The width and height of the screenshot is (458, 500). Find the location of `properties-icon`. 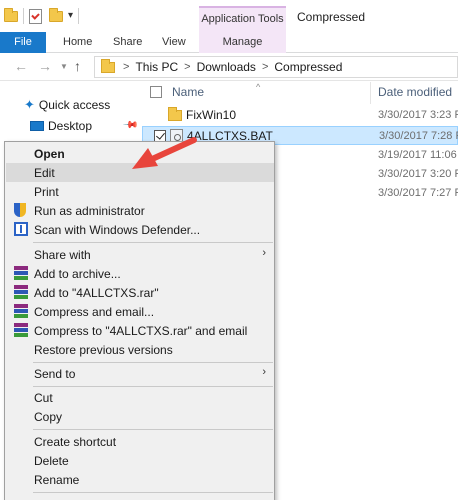

properties-icon is located at coordinates (35, 16).